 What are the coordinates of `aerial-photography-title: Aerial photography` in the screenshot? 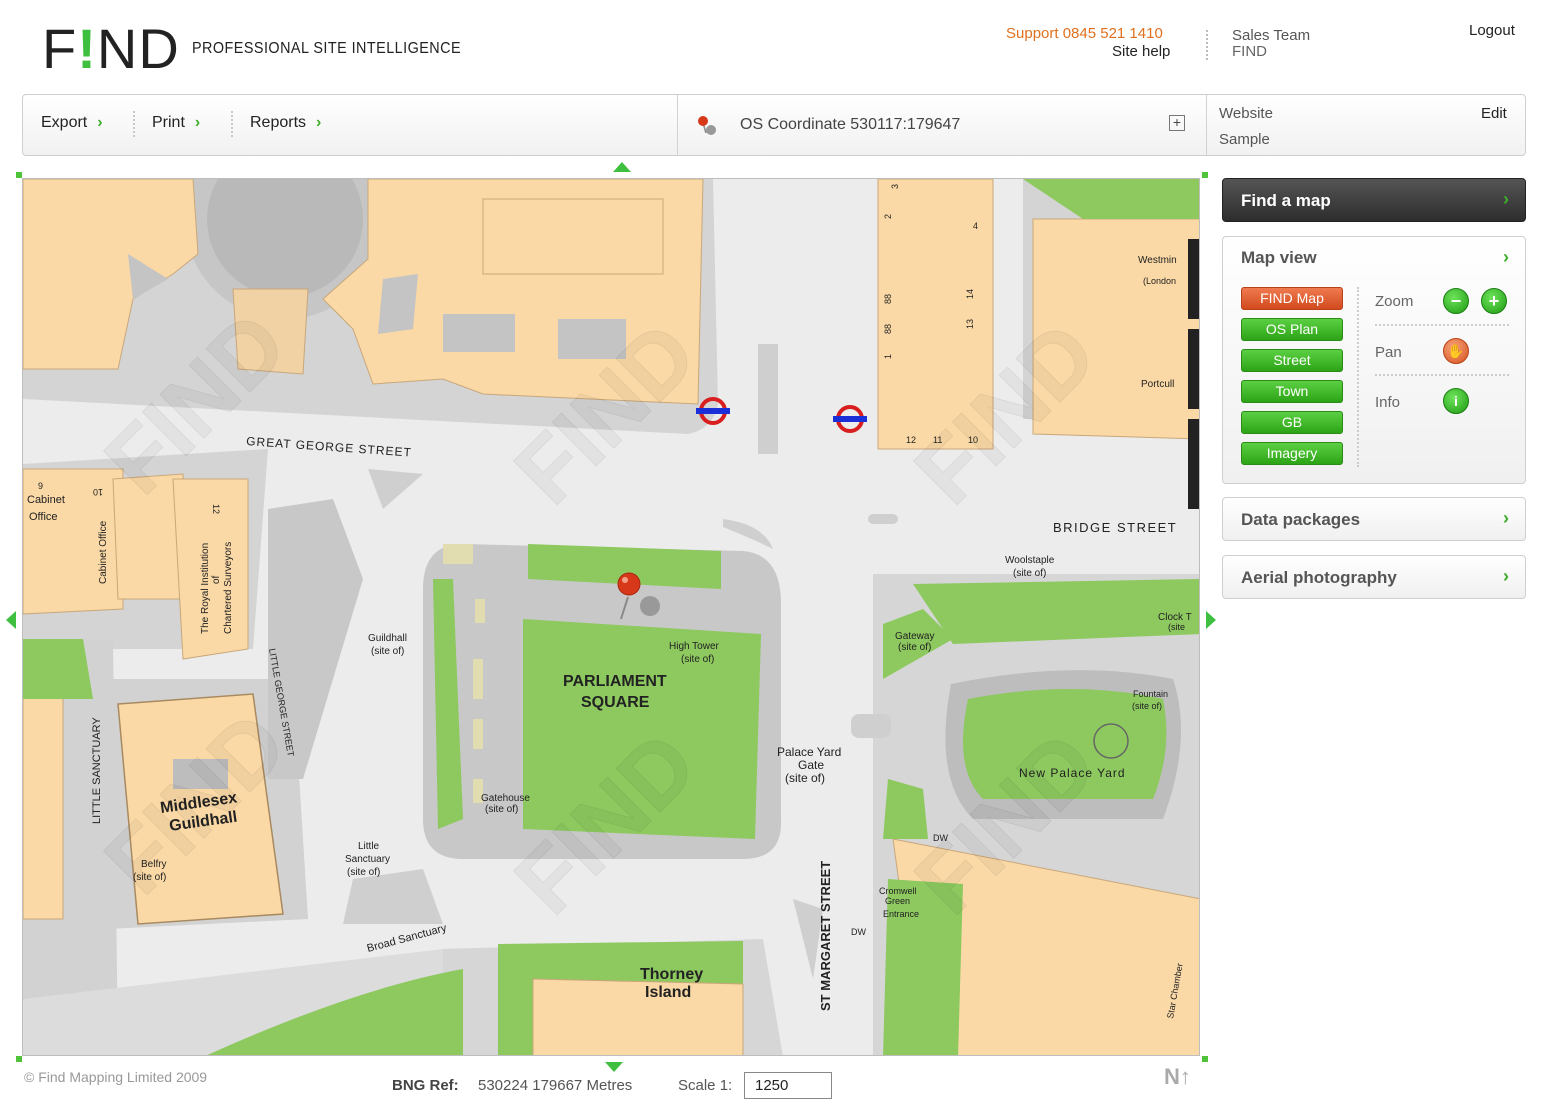 It's located at (1319, 577).